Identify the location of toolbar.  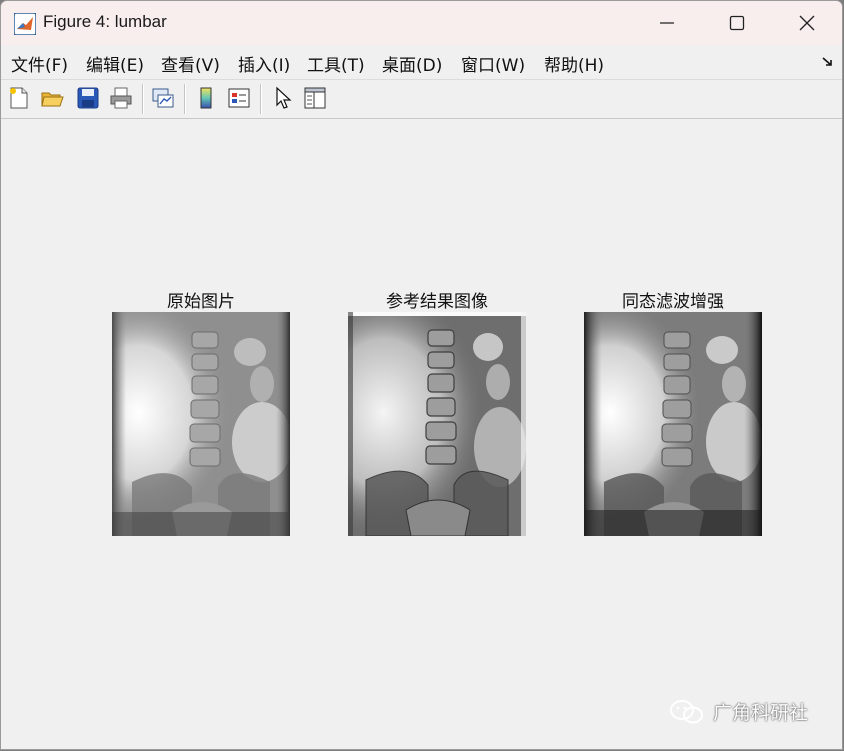
(421, 99).